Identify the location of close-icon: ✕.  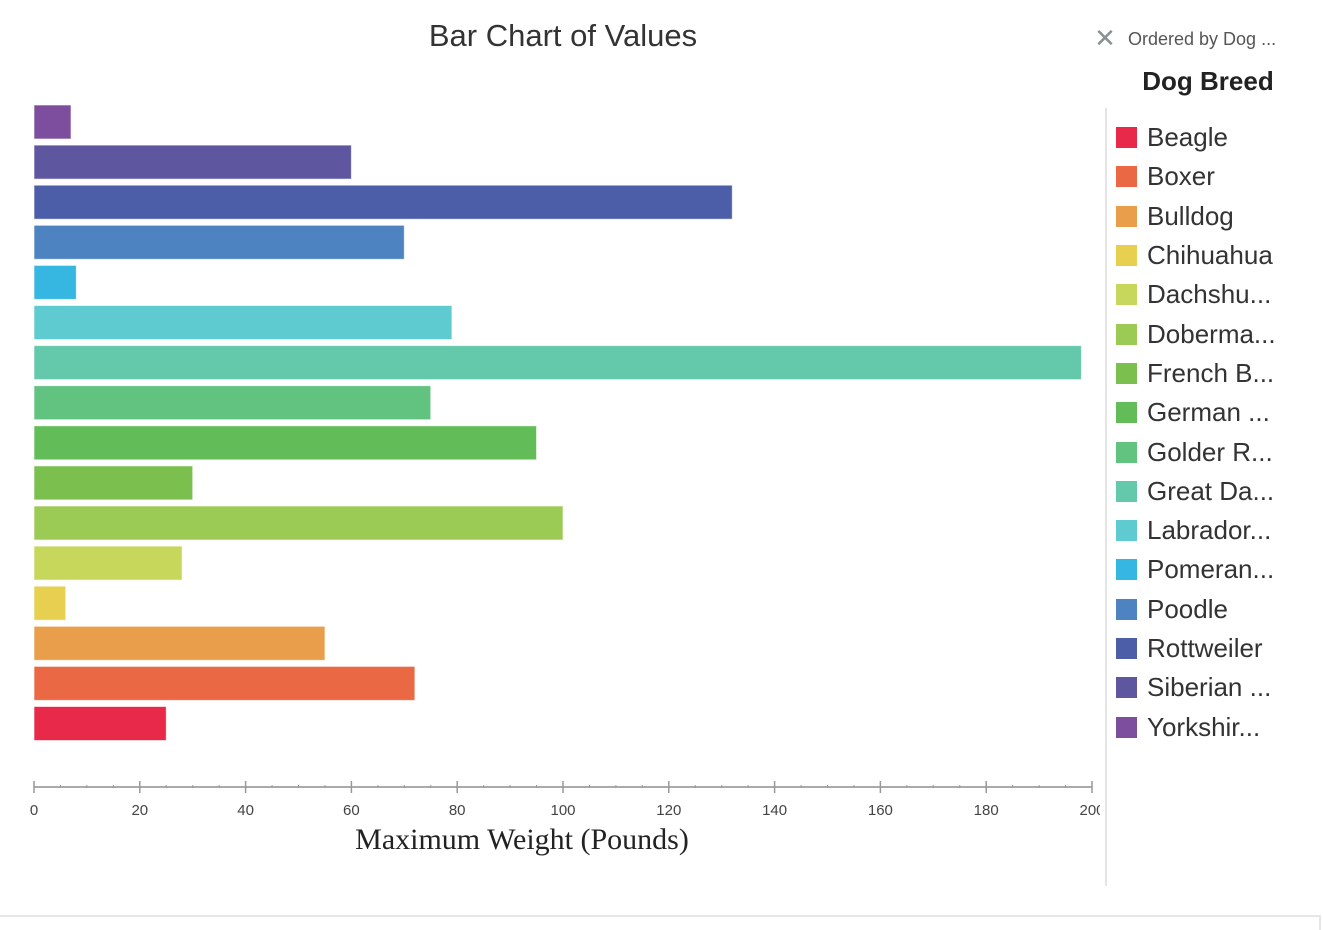
(1105, 39).